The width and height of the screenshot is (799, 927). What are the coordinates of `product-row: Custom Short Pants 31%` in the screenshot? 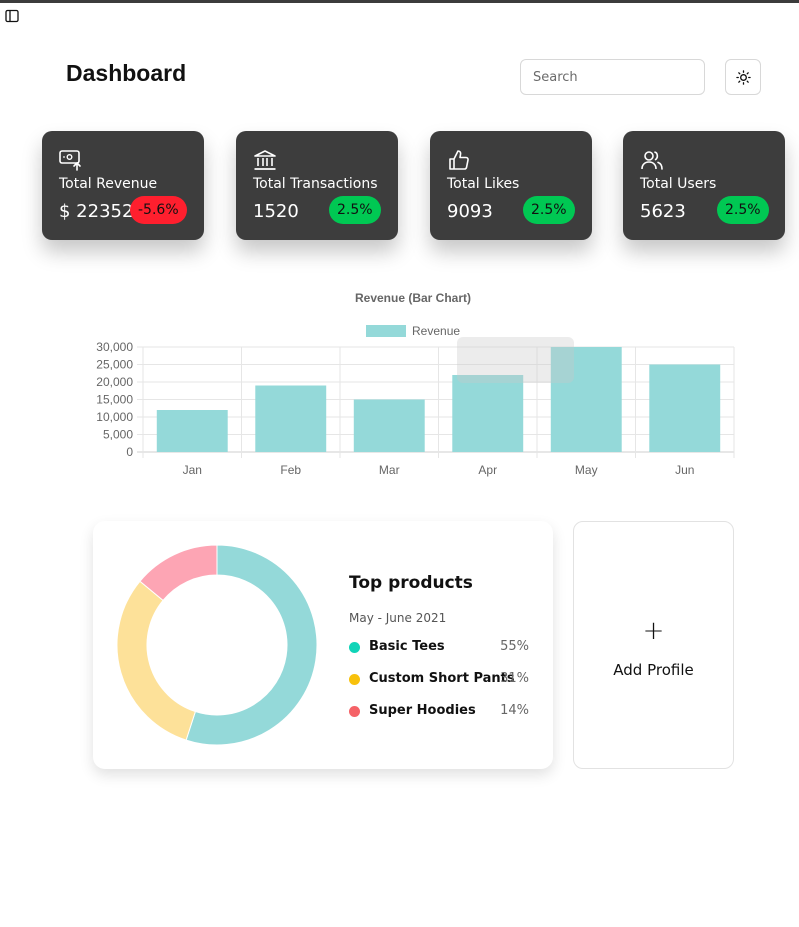 It's located at (439, 680).